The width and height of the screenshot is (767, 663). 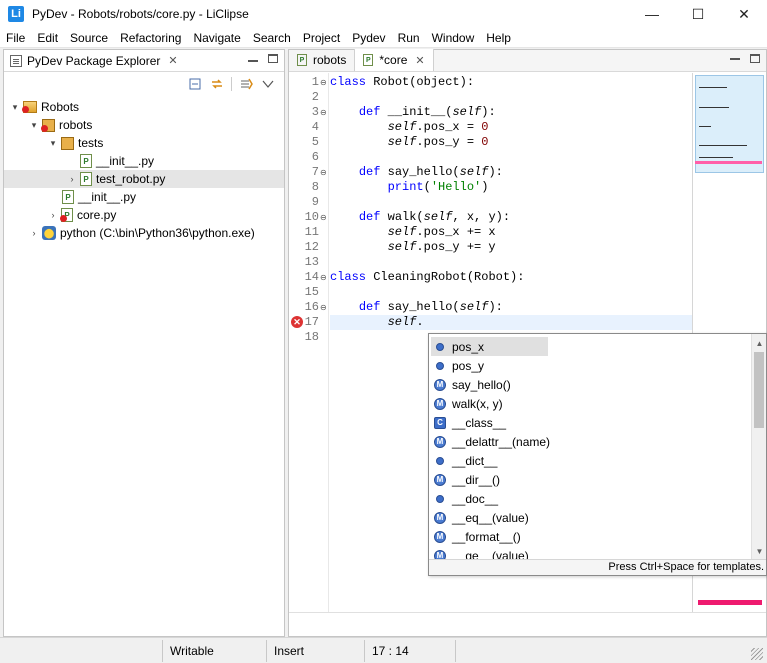 I want to click on code-line: print('Hello'), so click(x=511, y=187).